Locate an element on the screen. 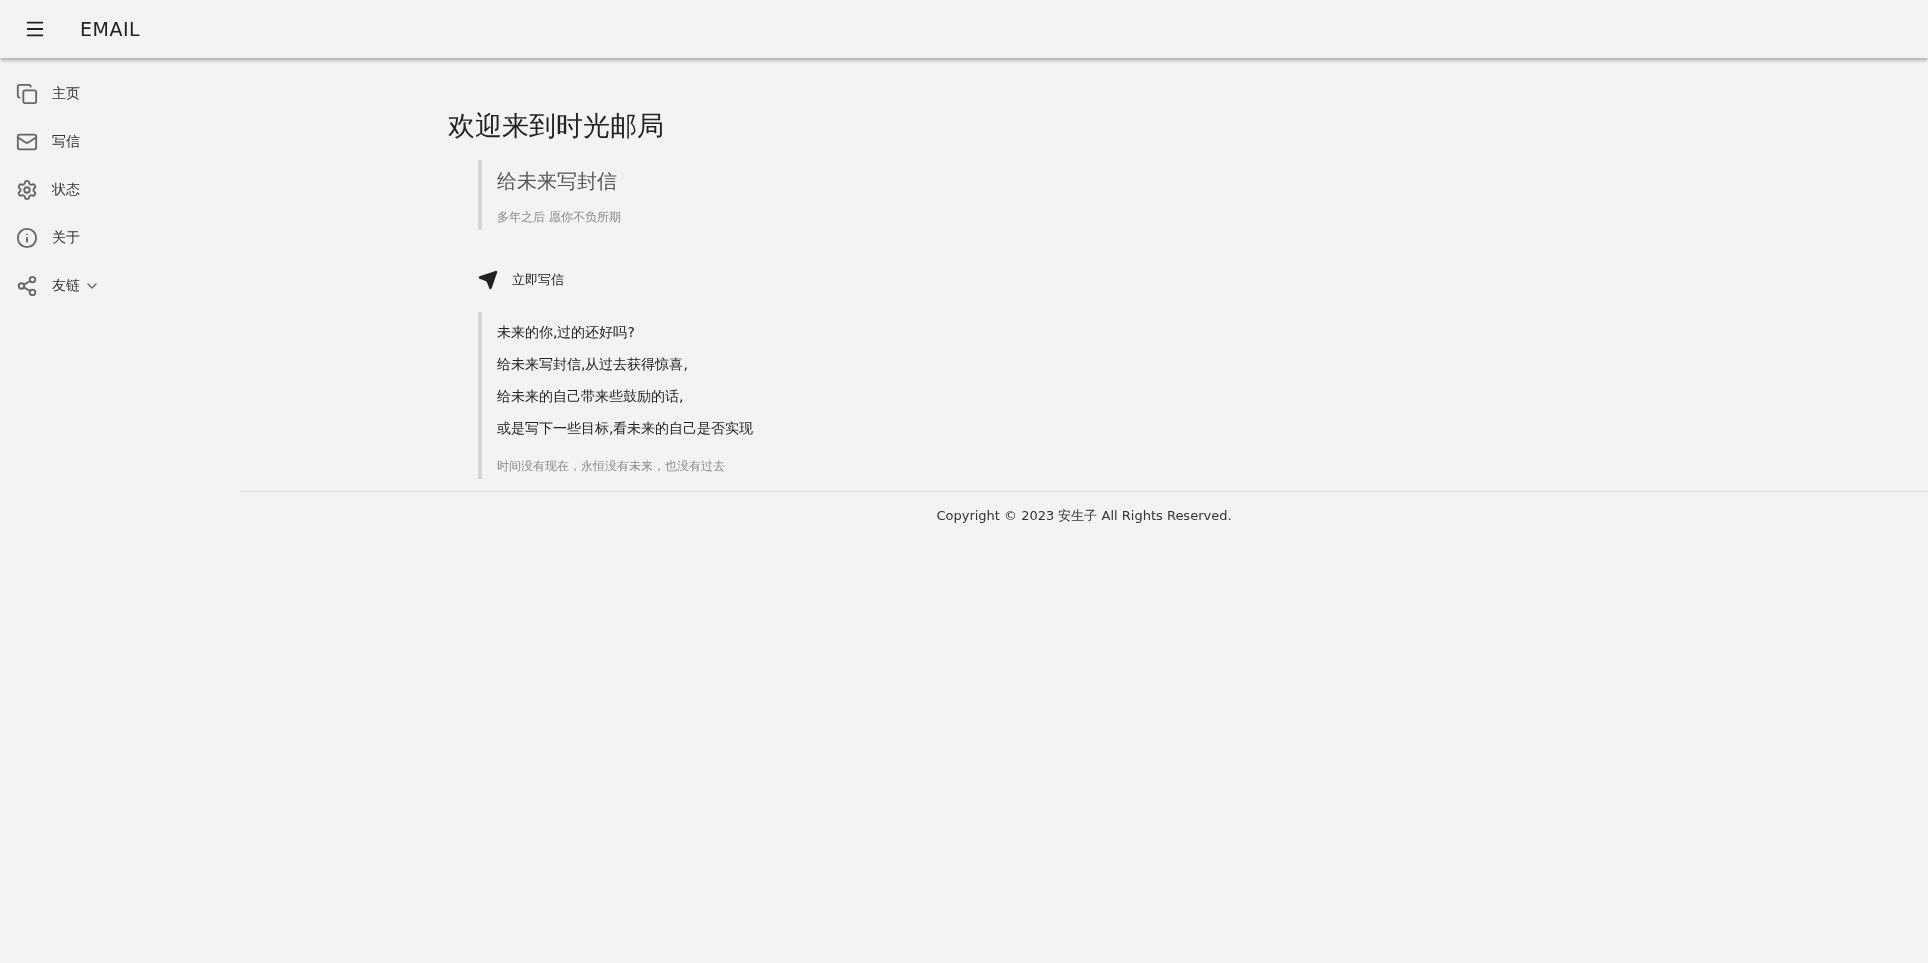  share-icon is located at coordinates (27, 286).